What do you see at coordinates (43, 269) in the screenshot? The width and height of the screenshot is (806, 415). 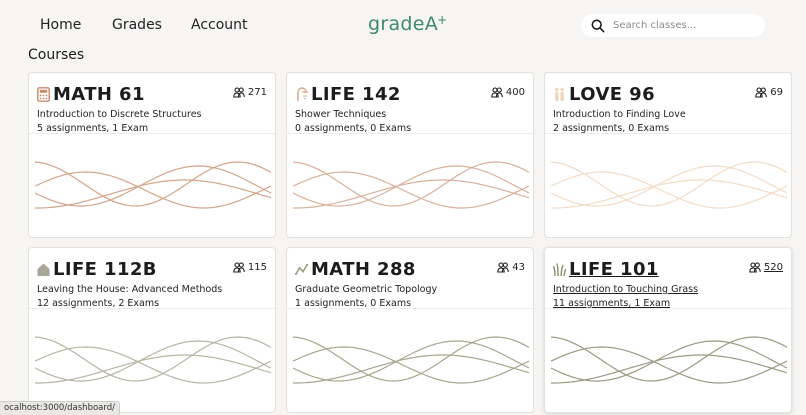 I see `house-icon` at bounding box center [43, 269].